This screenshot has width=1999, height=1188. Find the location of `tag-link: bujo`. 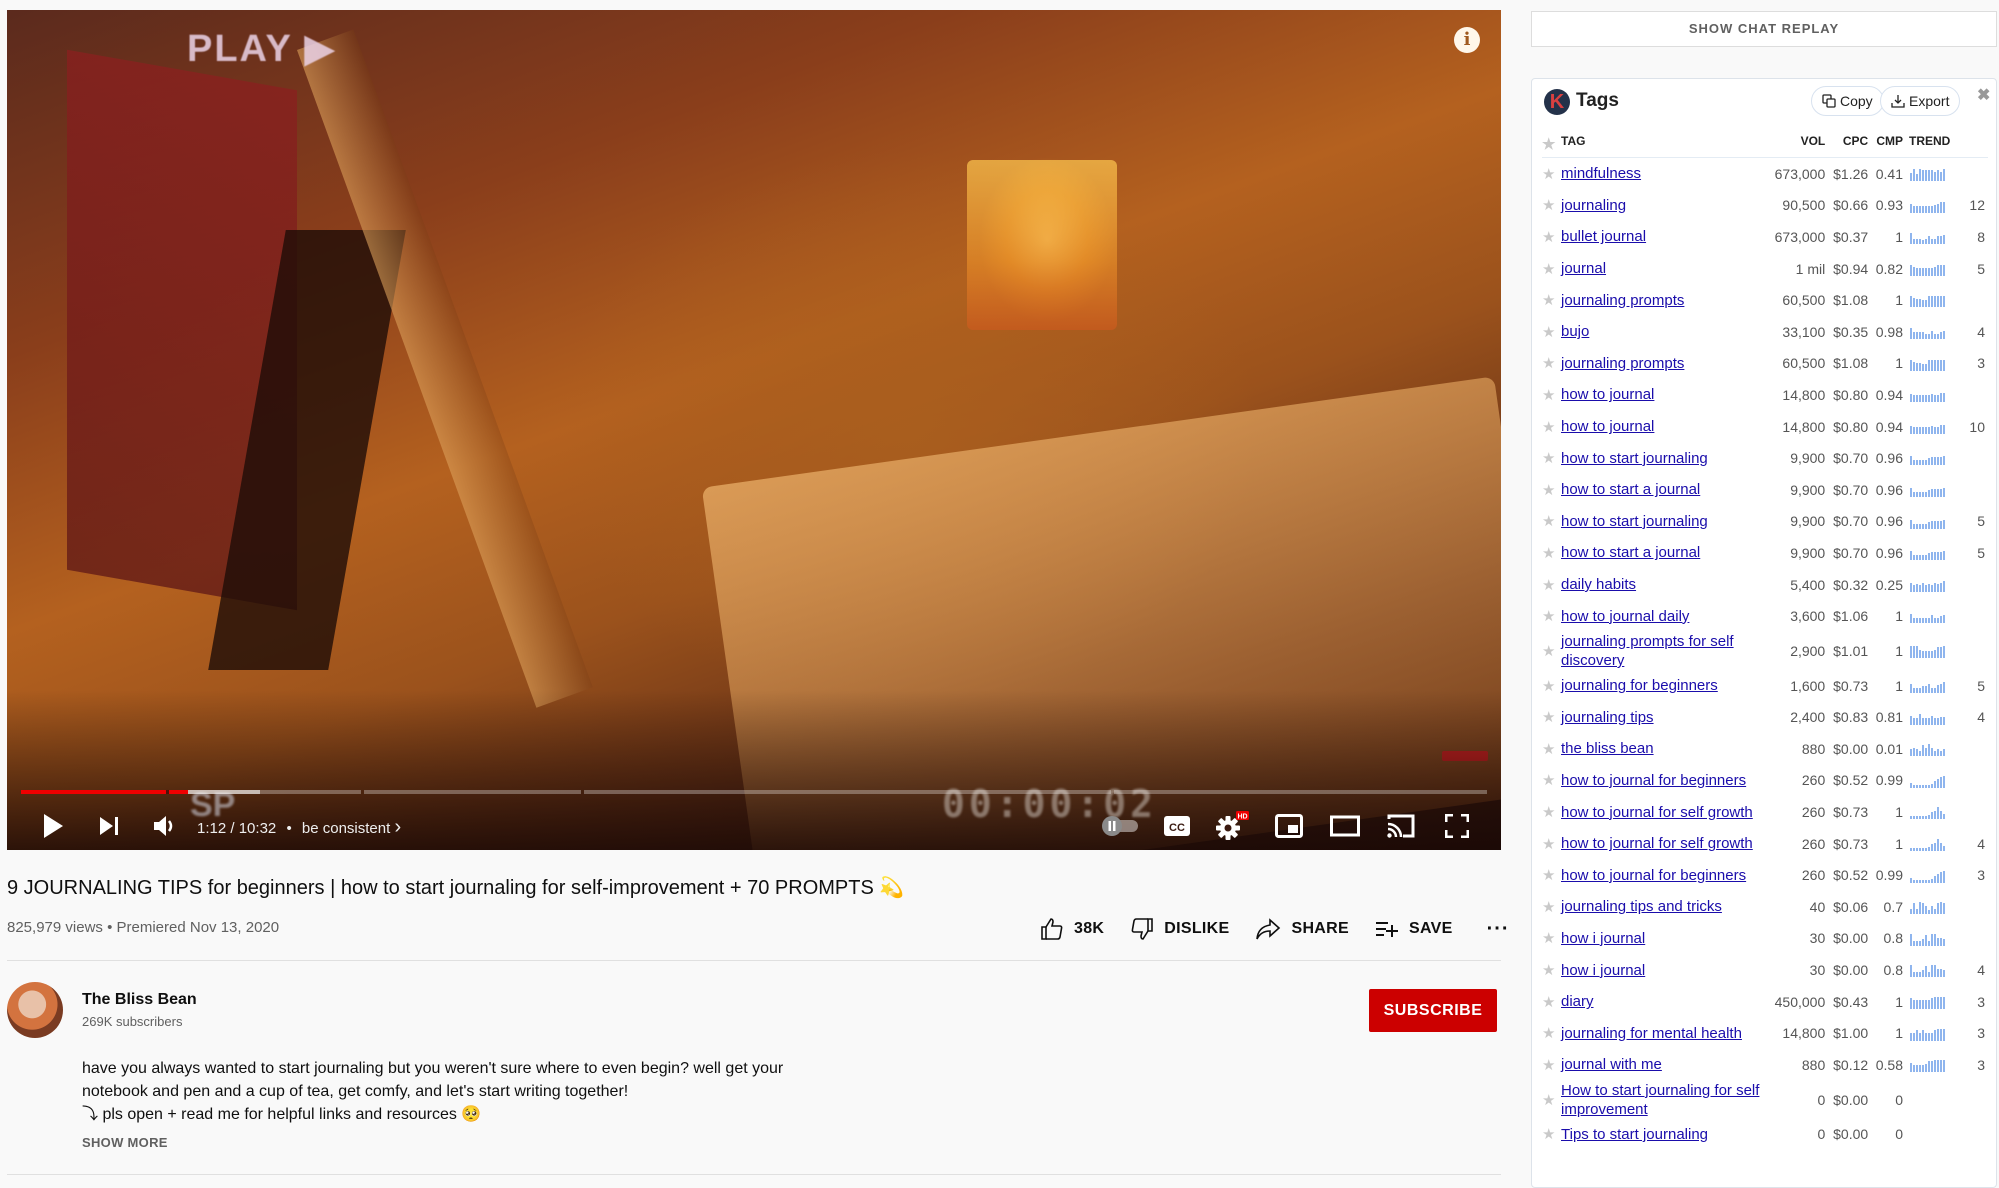

tag-link: bujo is located at coordinates (1575, 331).